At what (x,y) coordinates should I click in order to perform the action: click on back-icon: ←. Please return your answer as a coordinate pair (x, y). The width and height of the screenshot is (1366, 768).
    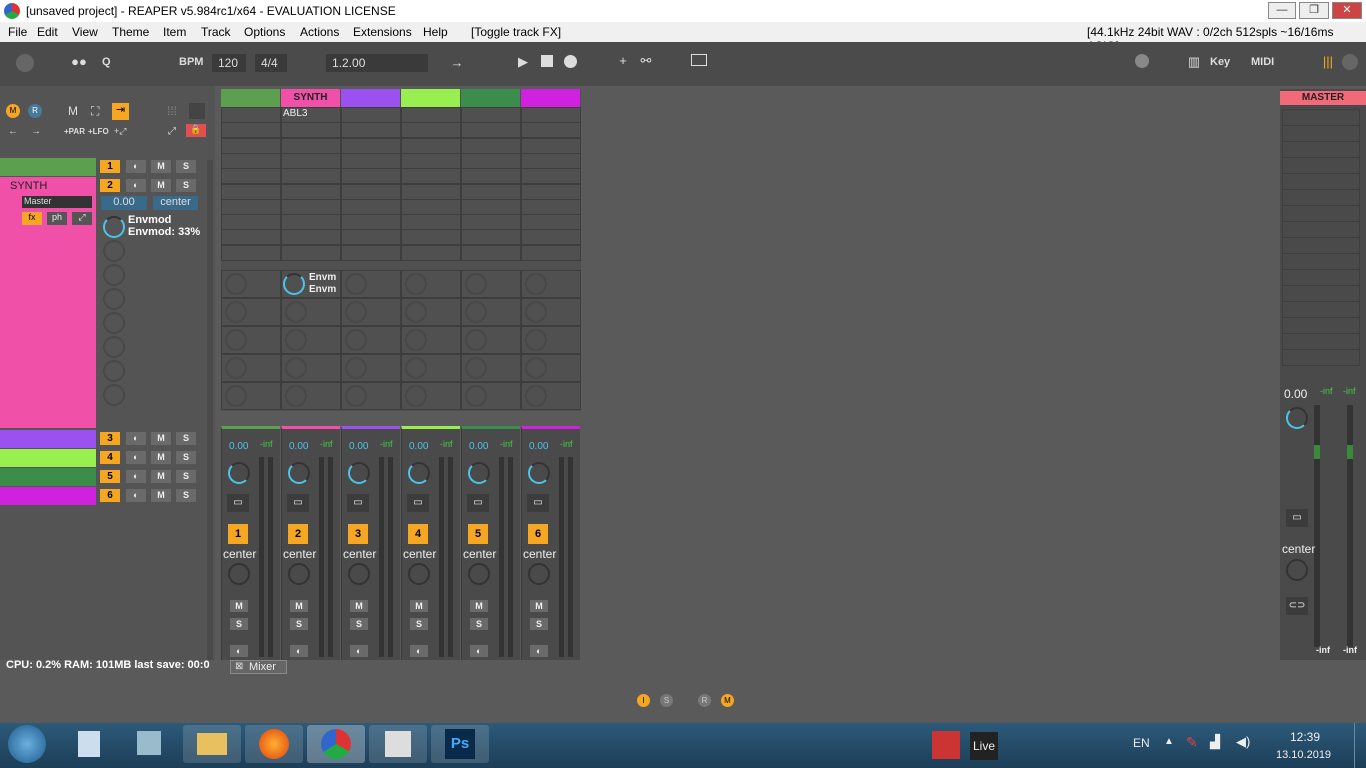
    Looking at the image, I should click on (13, 131).